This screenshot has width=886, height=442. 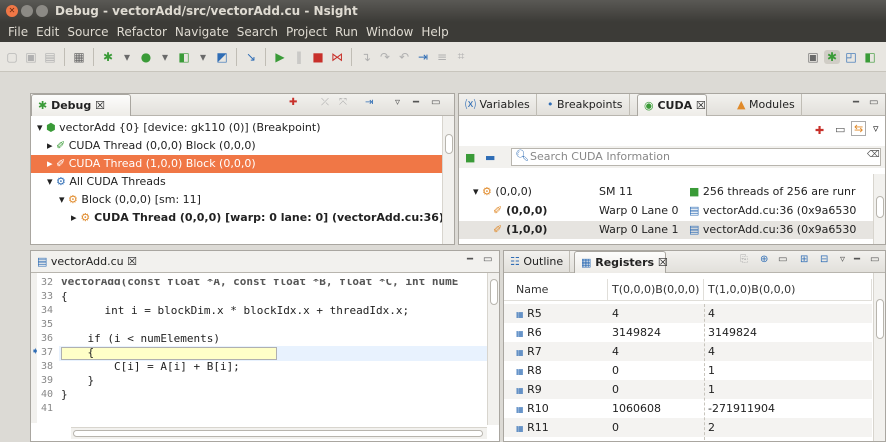 I want to click on table-row: ▦ R6, so click(x=527, y=332).